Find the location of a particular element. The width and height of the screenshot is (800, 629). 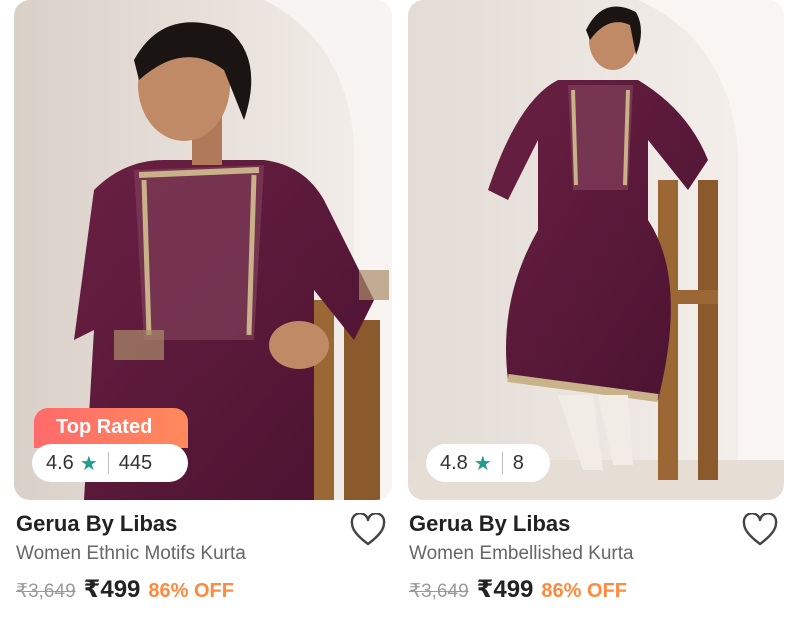

product-description: Women Embellished Kurta is located at coordinates (521, 554).